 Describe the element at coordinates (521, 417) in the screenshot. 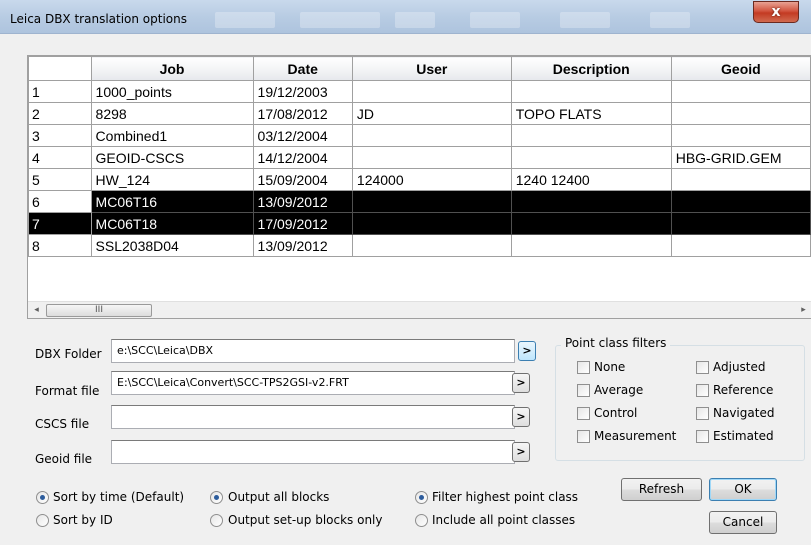

I see `cscs-file-browse-button: >` at that location.